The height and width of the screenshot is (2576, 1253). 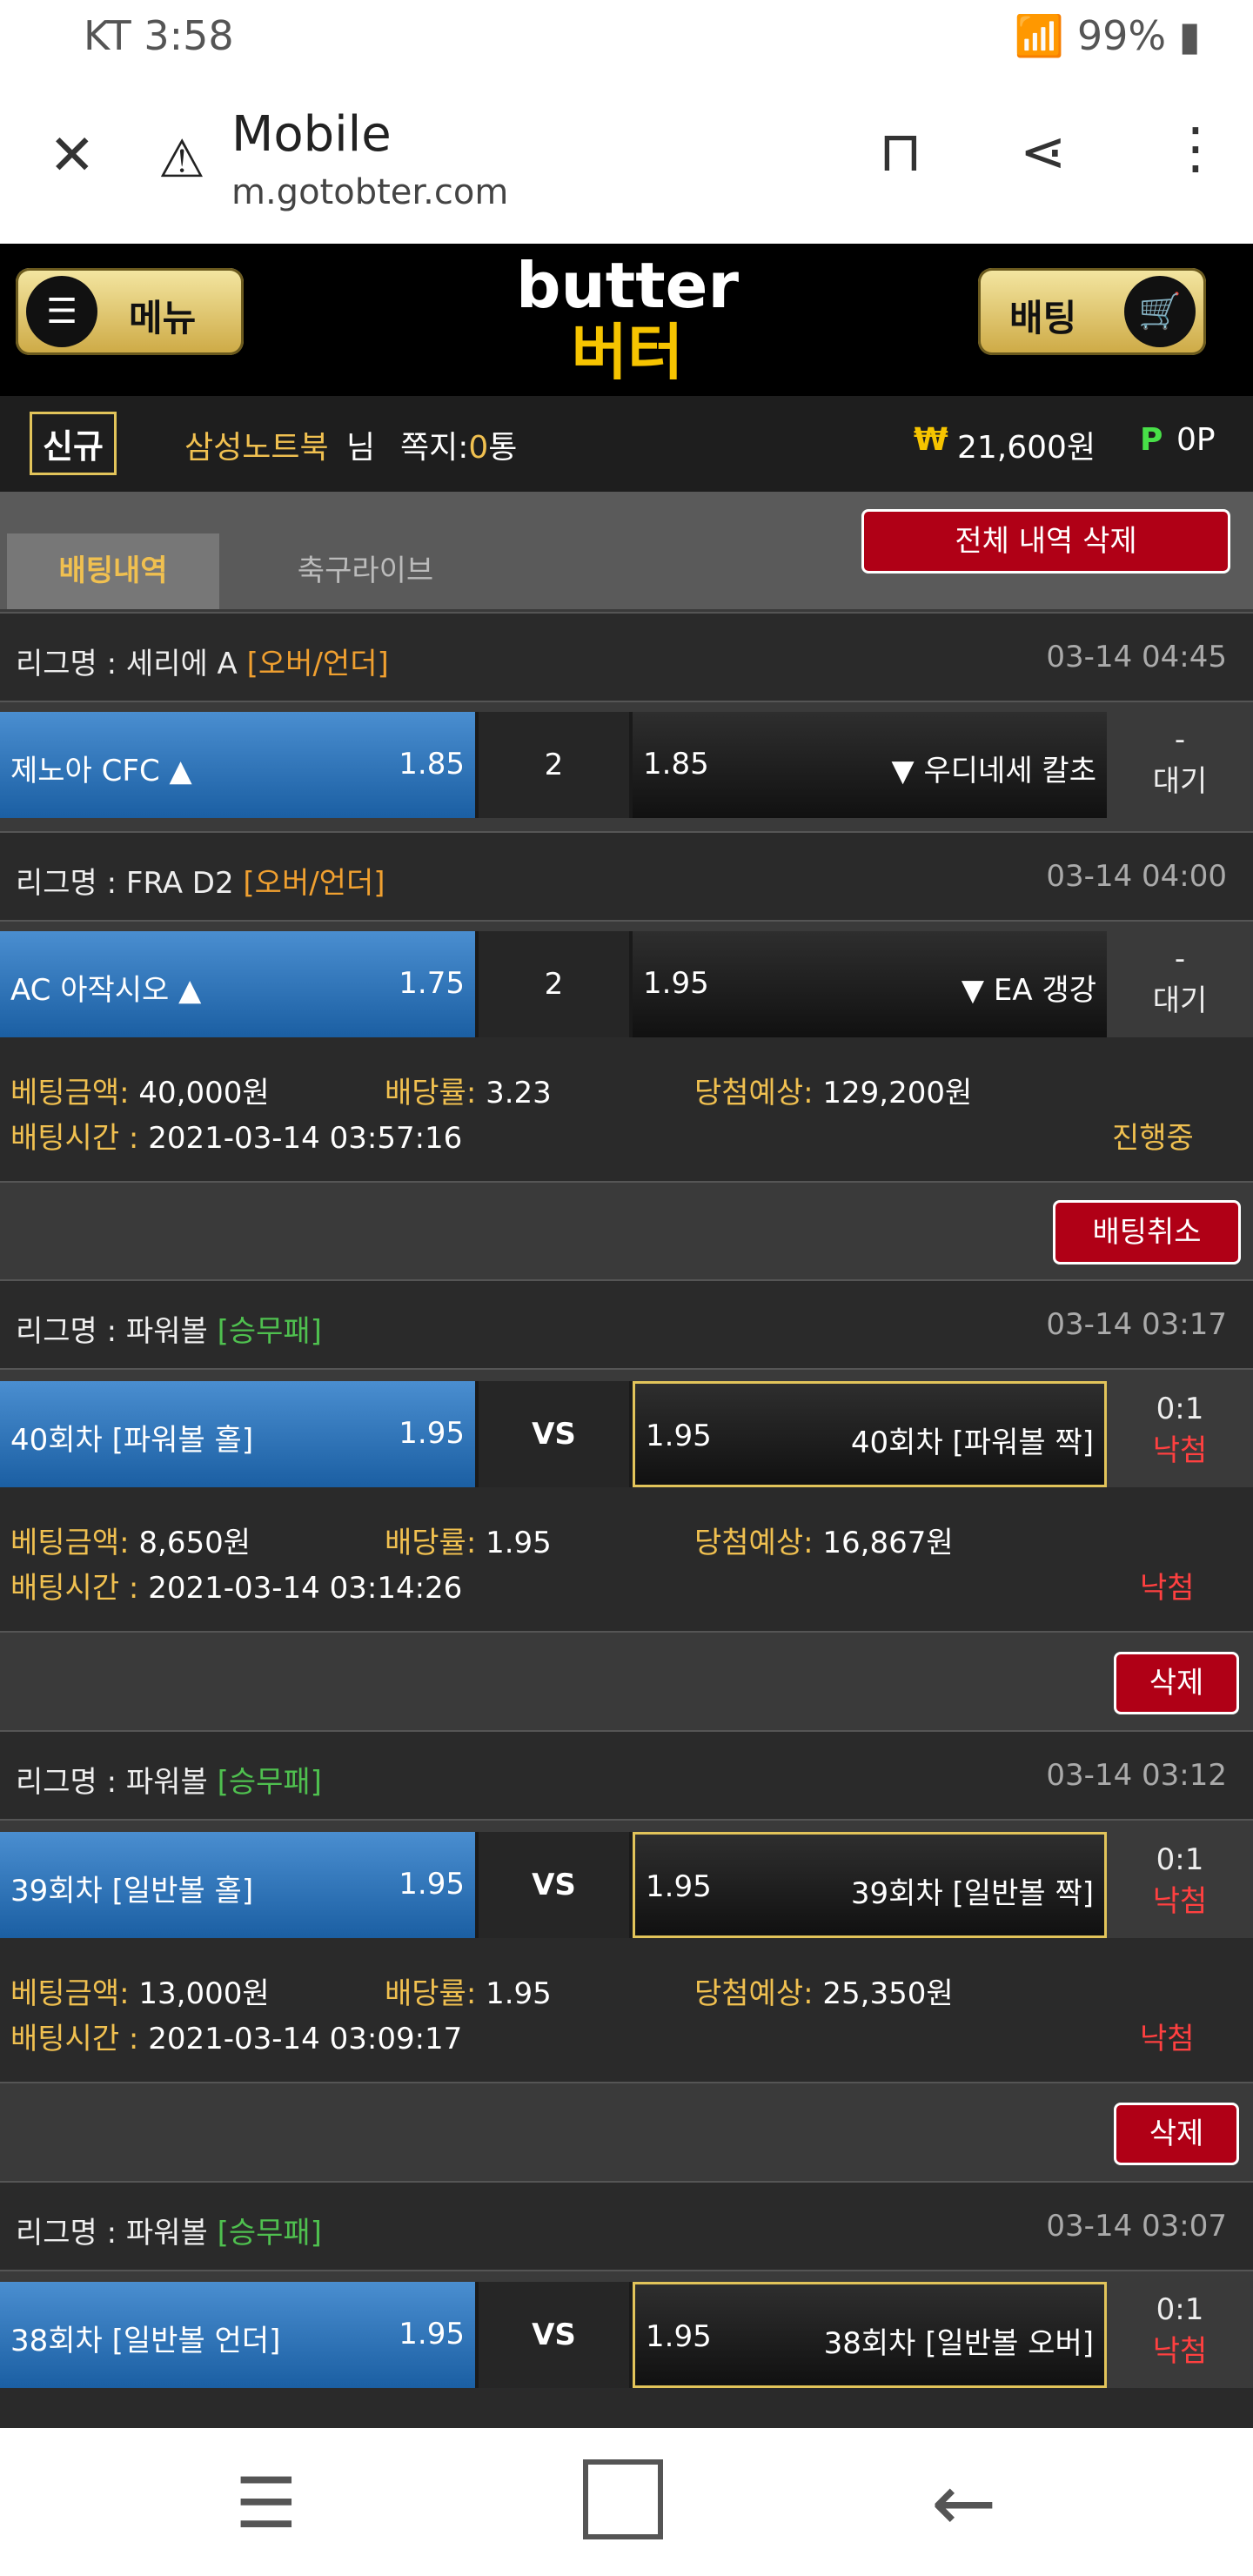 What do you see at coordinates (1121, 35) in the screenshot?
I see `battery-percent: 99%` at bounding box center [1121, 35].